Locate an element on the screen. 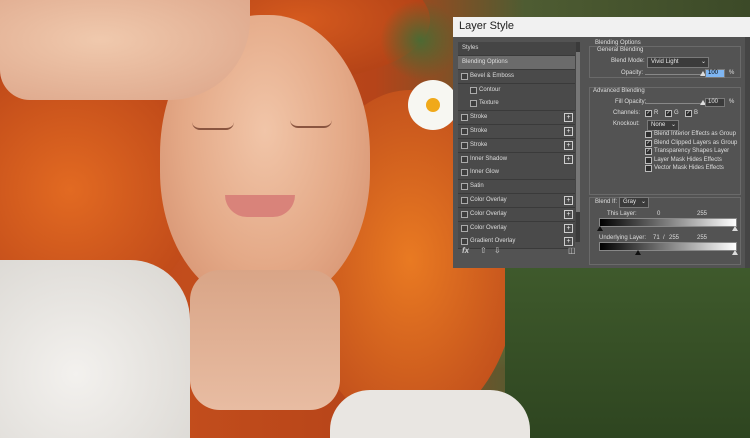 The image size is (750, 438). opacity-slider is located at coordinates (674, 74).